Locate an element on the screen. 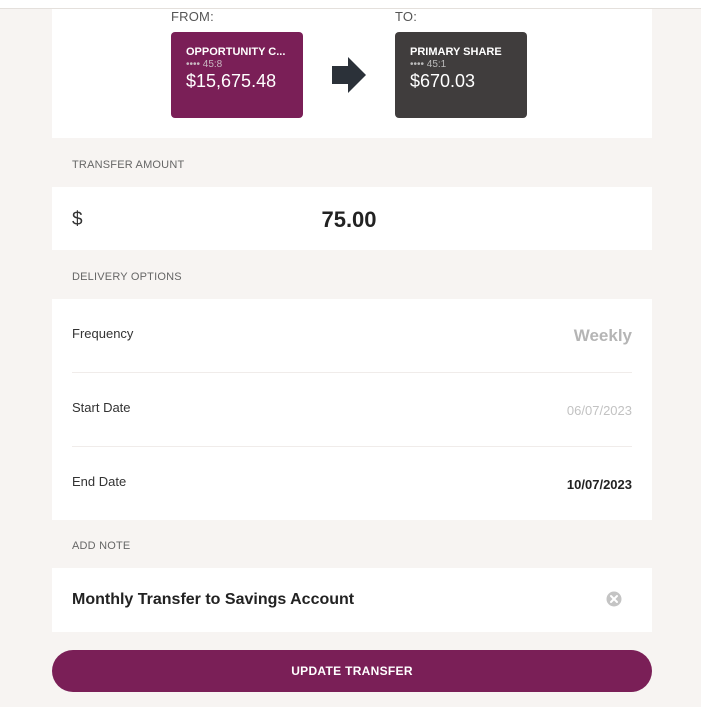  update-transfer-button: UPDATE TRANSFER is located at coordinates (352, 671).